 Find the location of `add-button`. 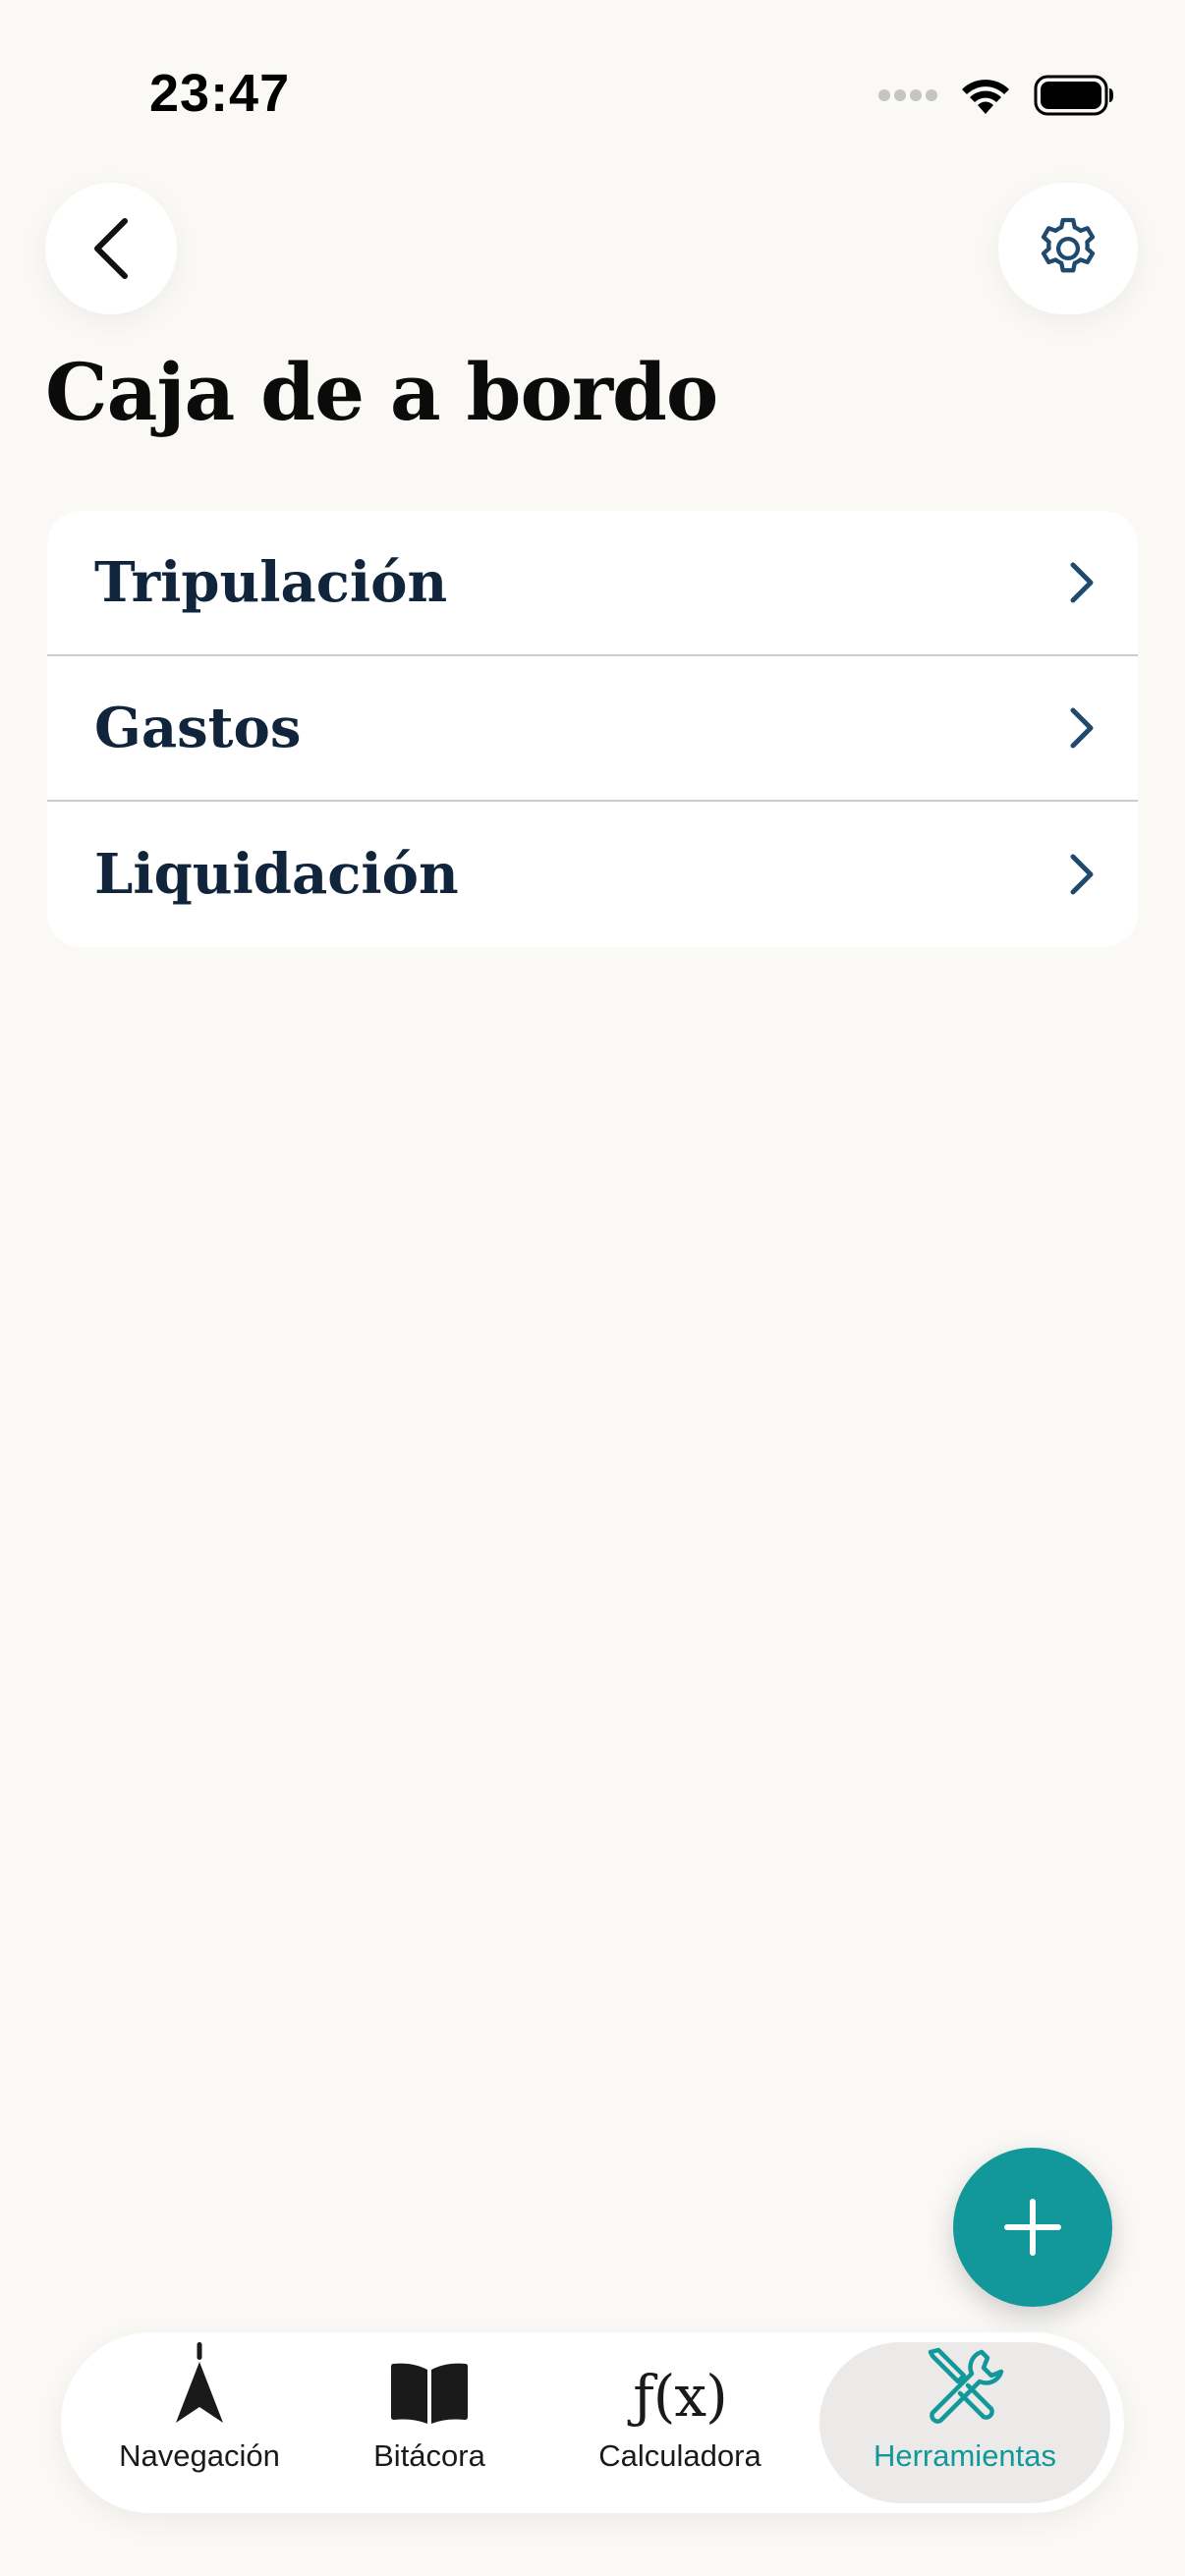

add-button is located at coordinates (1033, 2227).